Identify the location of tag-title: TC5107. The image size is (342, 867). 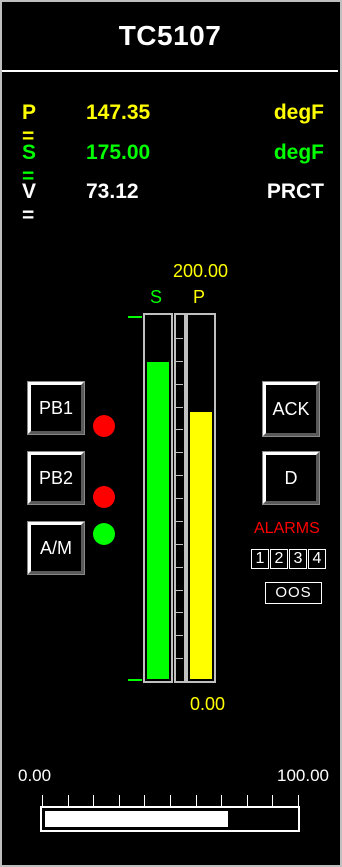
(170, 35).